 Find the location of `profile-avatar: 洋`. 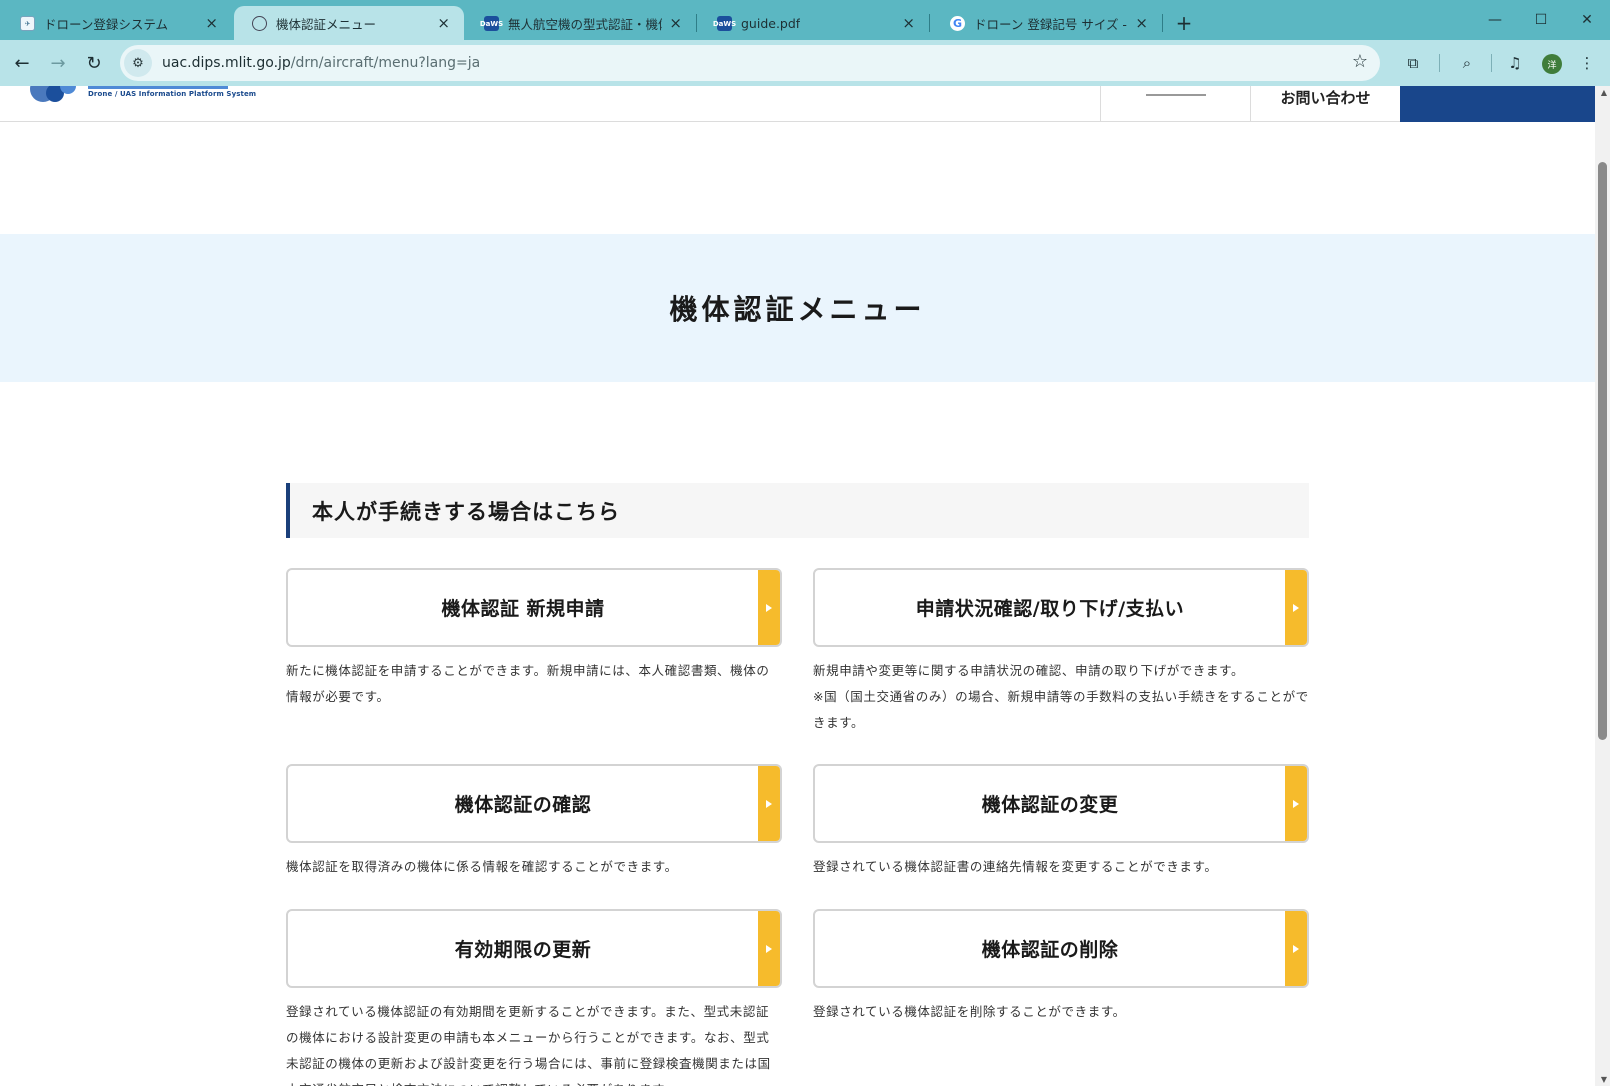

profile-avatar: 洋 is located at coordinates (1552, 64).